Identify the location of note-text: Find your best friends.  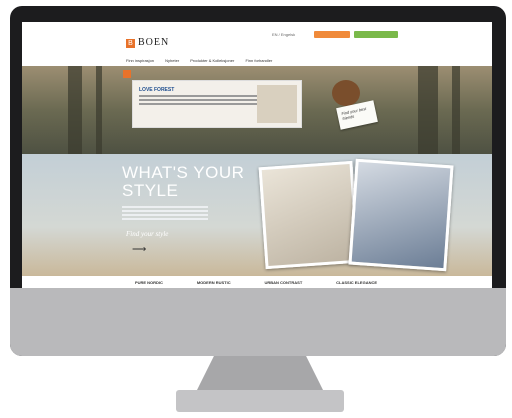
(353, 113).